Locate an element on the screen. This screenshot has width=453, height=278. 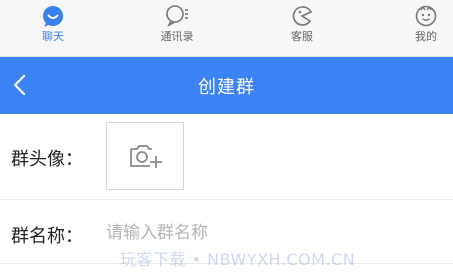
tab-service: 客服 is located at coordinates (302, 28).